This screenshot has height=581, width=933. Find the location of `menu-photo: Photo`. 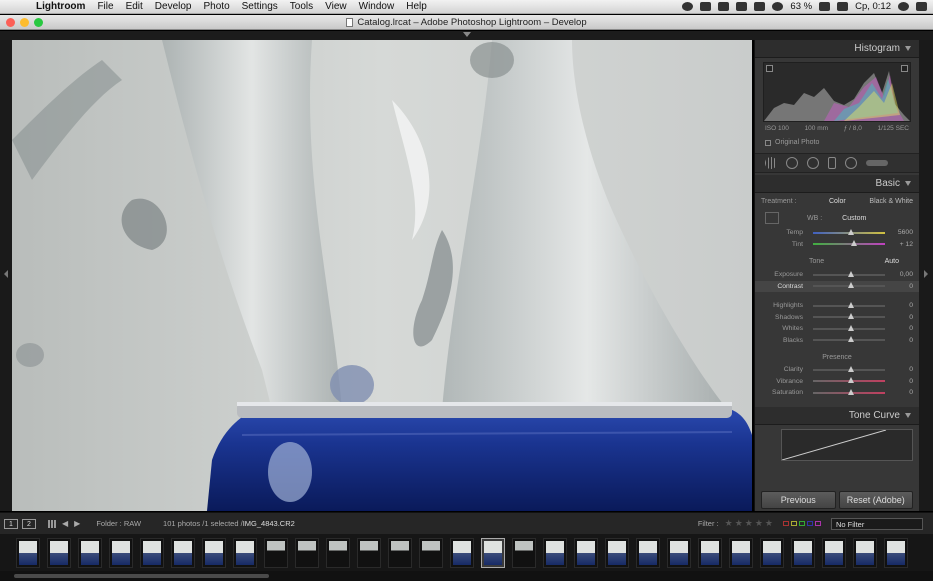

menu-photo: Photo is located at coordinates (217, 6).